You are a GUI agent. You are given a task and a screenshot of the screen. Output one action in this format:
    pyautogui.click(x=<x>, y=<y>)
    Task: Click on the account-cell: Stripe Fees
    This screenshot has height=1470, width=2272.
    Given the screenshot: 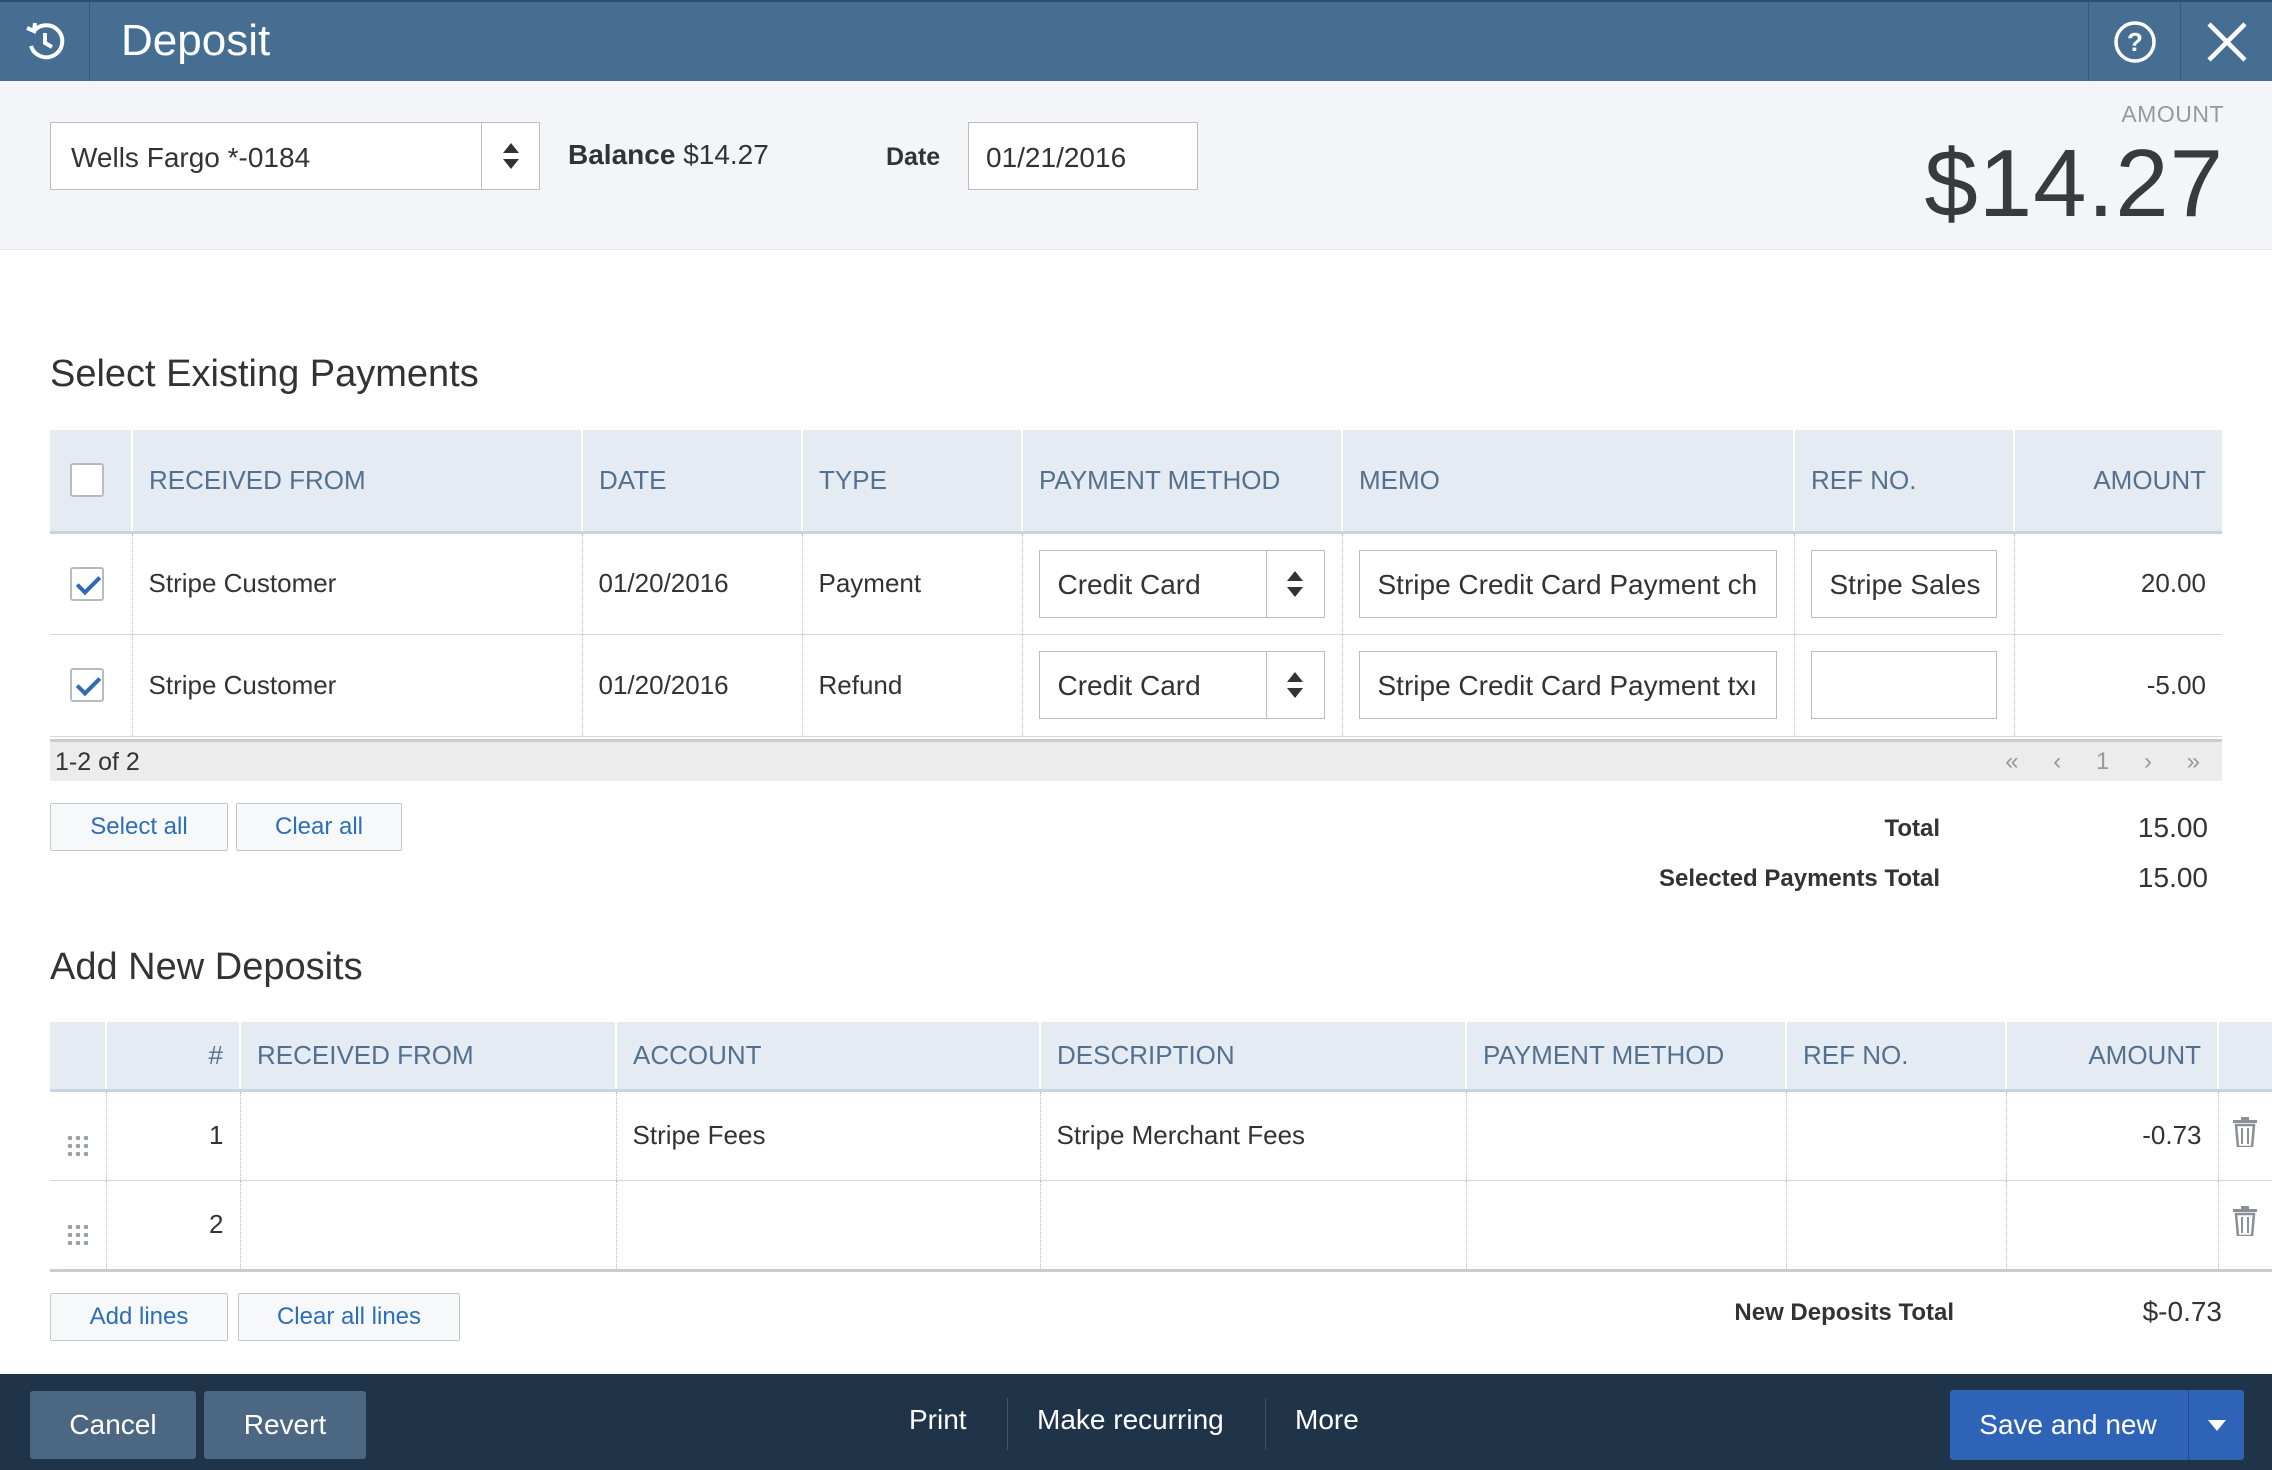 What is the action you would take?
    pyautogui.click(x=828, y=1135)
    